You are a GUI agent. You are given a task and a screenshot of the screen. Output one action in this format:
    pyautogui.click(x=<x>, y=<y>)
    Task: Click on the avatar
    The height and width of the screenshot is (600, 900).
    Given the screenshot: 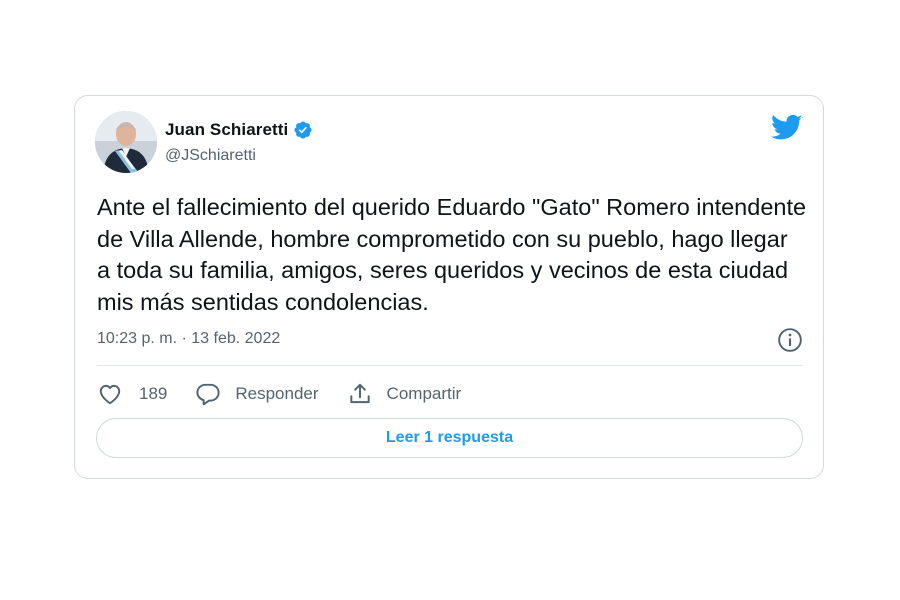 What is the action you would take?
    pyautogui.click(x=126, y=142)
    